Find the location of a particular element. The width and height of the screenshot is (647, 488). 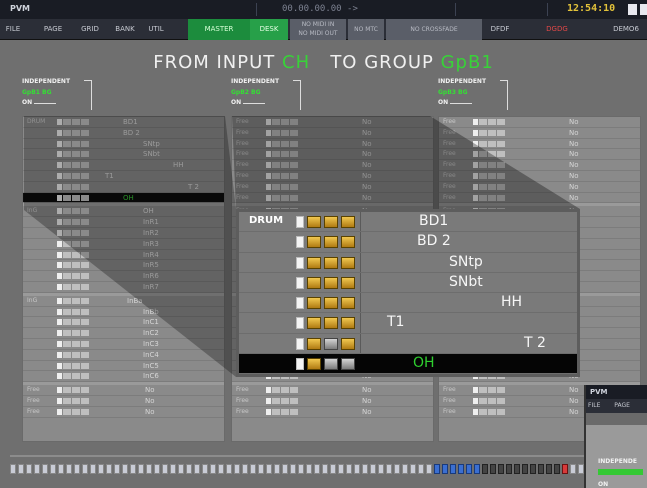

table-row: T 2 is located at coordinates (123, 187).